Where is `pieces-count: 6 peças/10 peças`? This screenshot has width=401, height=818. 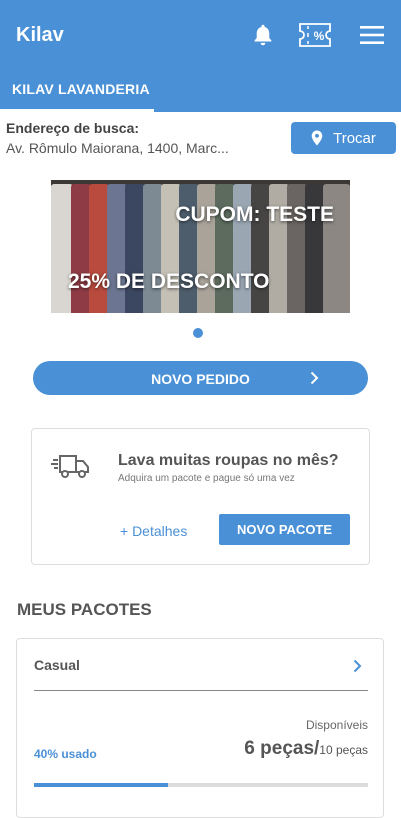 pieces-count: 6 peças/10 peças is located at coordinates (306, 749).